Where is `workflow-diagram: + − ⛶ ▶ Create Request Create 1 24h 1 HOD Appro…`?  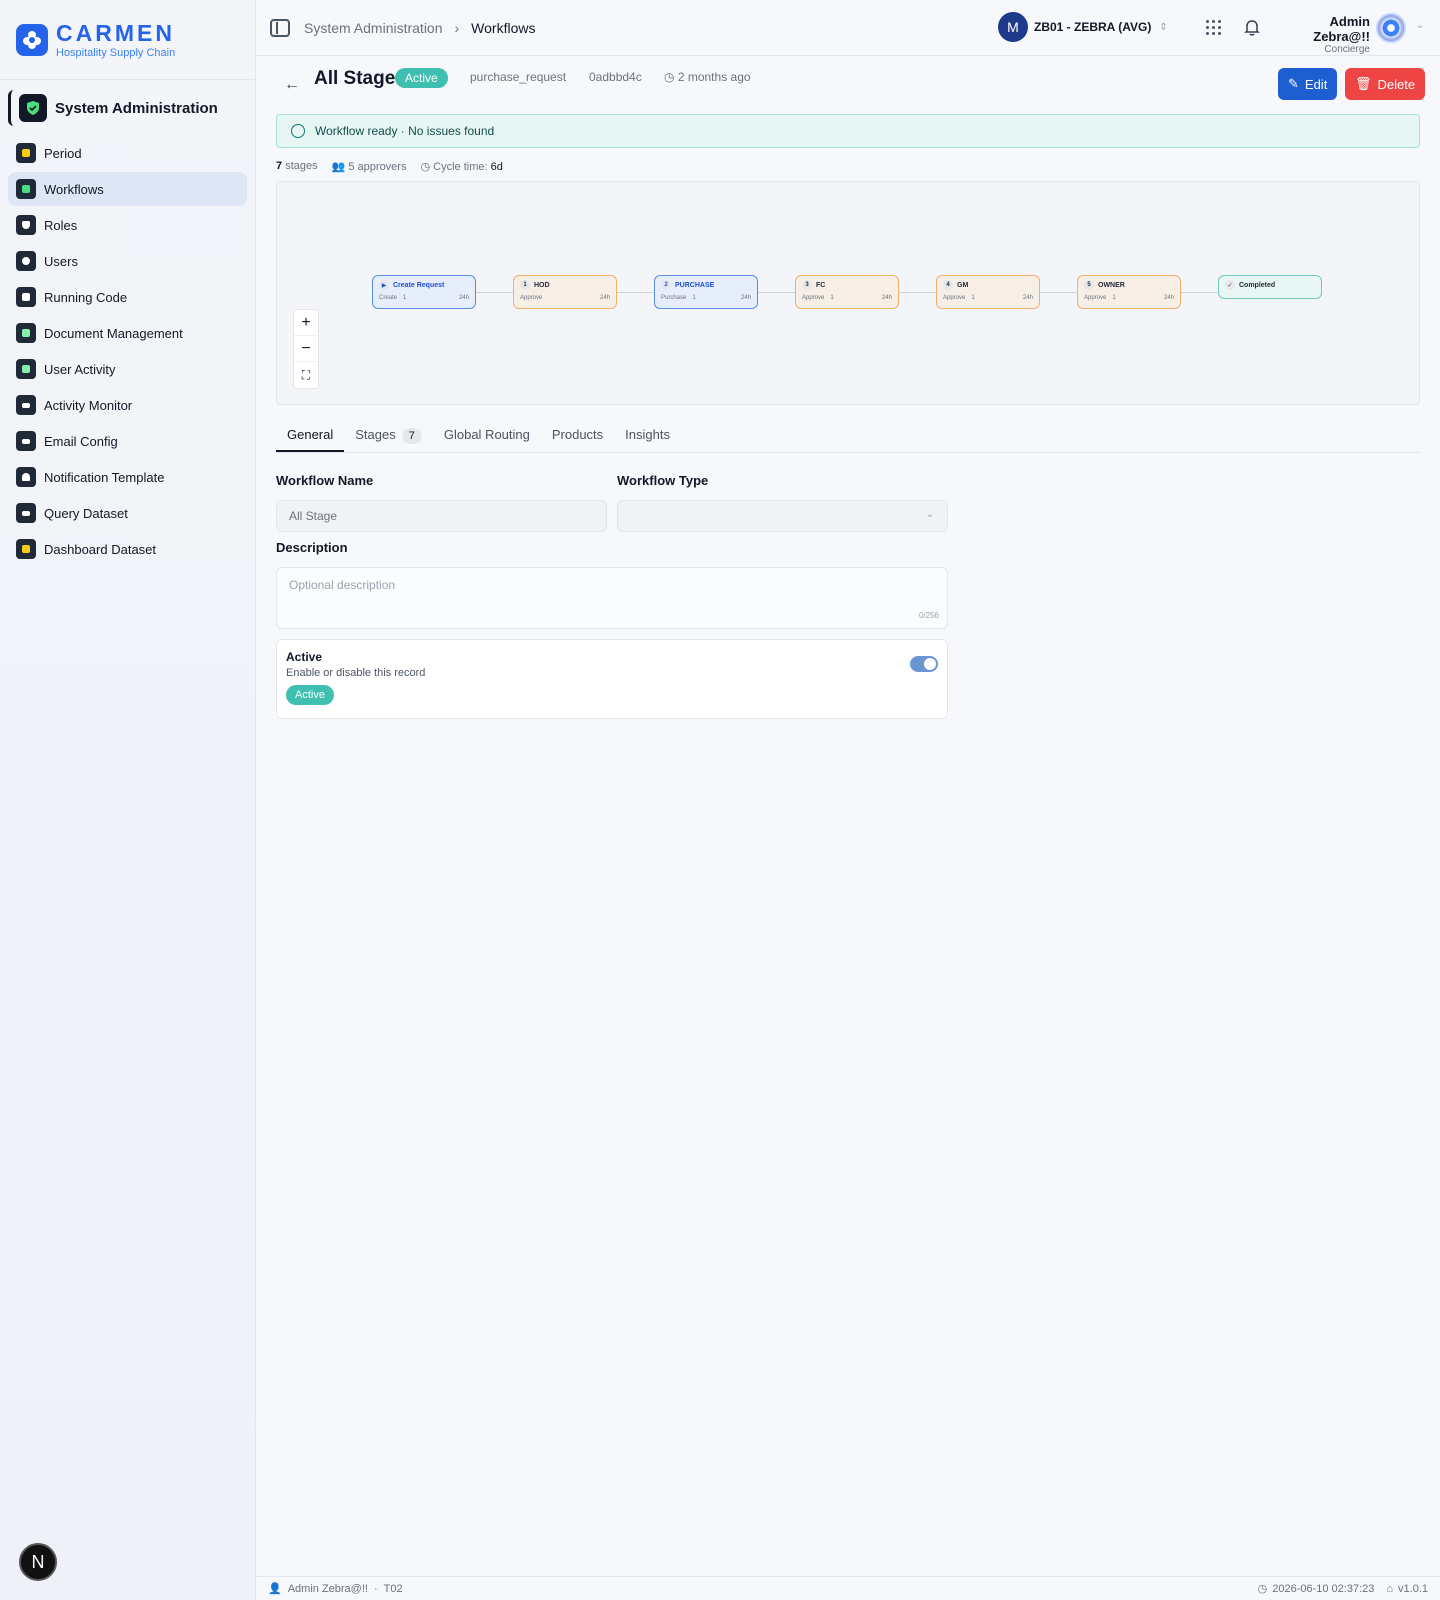
workflow-diagram: + − ⛶ ▶ Create Request Create 1 24h 1 HOD Appro… is located at coordinates (848, 293).